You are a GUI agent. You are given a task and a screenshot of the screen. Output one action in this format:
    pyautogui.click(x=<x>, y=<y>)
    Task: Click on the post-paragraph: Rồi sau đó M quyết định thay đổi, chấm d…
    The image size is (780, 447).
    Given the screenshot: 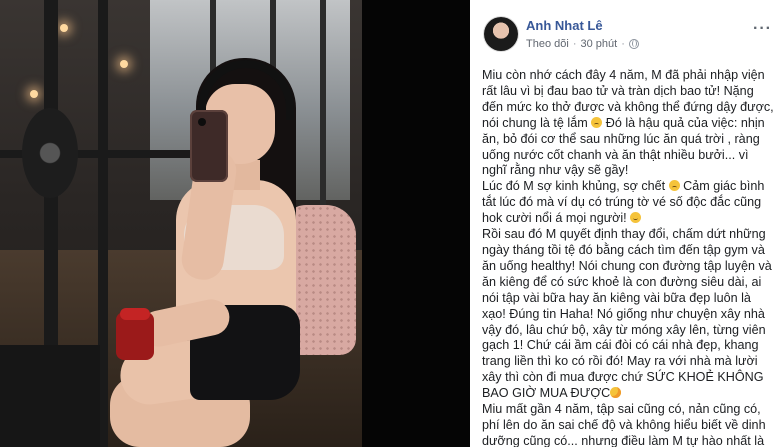 What is the action you would take?
    pyautogui.click(x=628, y=314)
    